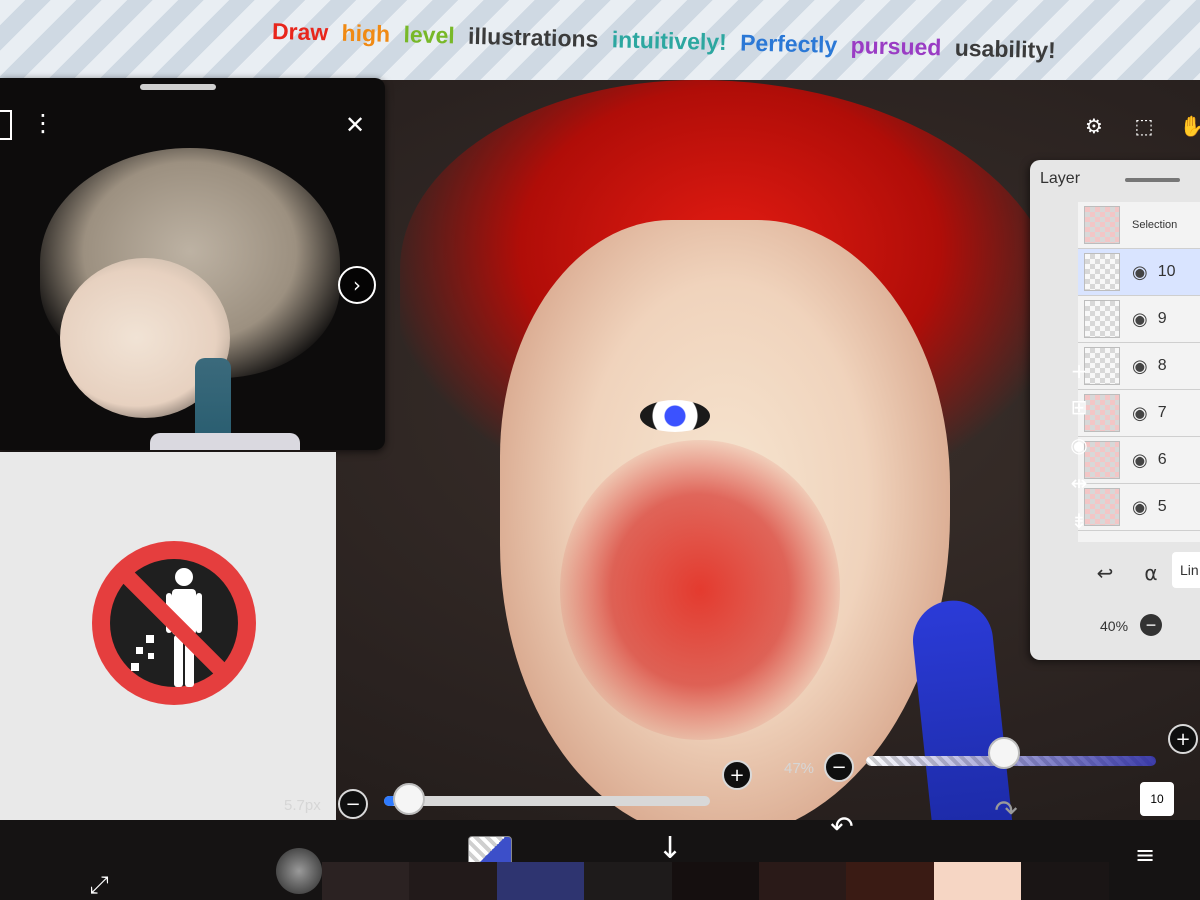 The image size is (1200, 900). I want to click on brush-opacity-minus-button: −, so click(839, 767).